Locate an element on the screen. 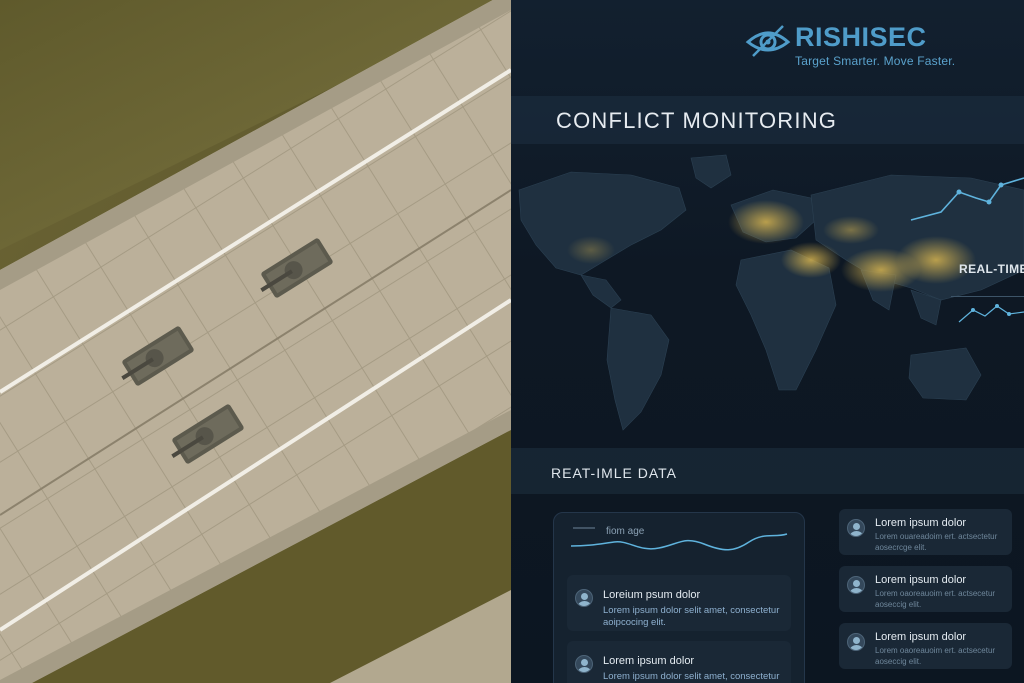  page-title: CONFLICT MONITORING is located at coordinates (697, 120).